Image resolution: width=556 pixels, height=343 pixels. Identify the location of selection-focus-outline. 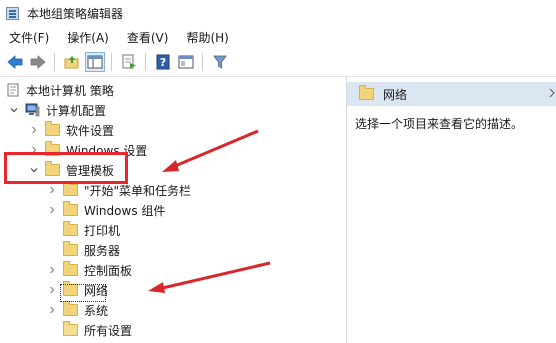
(83, 293).